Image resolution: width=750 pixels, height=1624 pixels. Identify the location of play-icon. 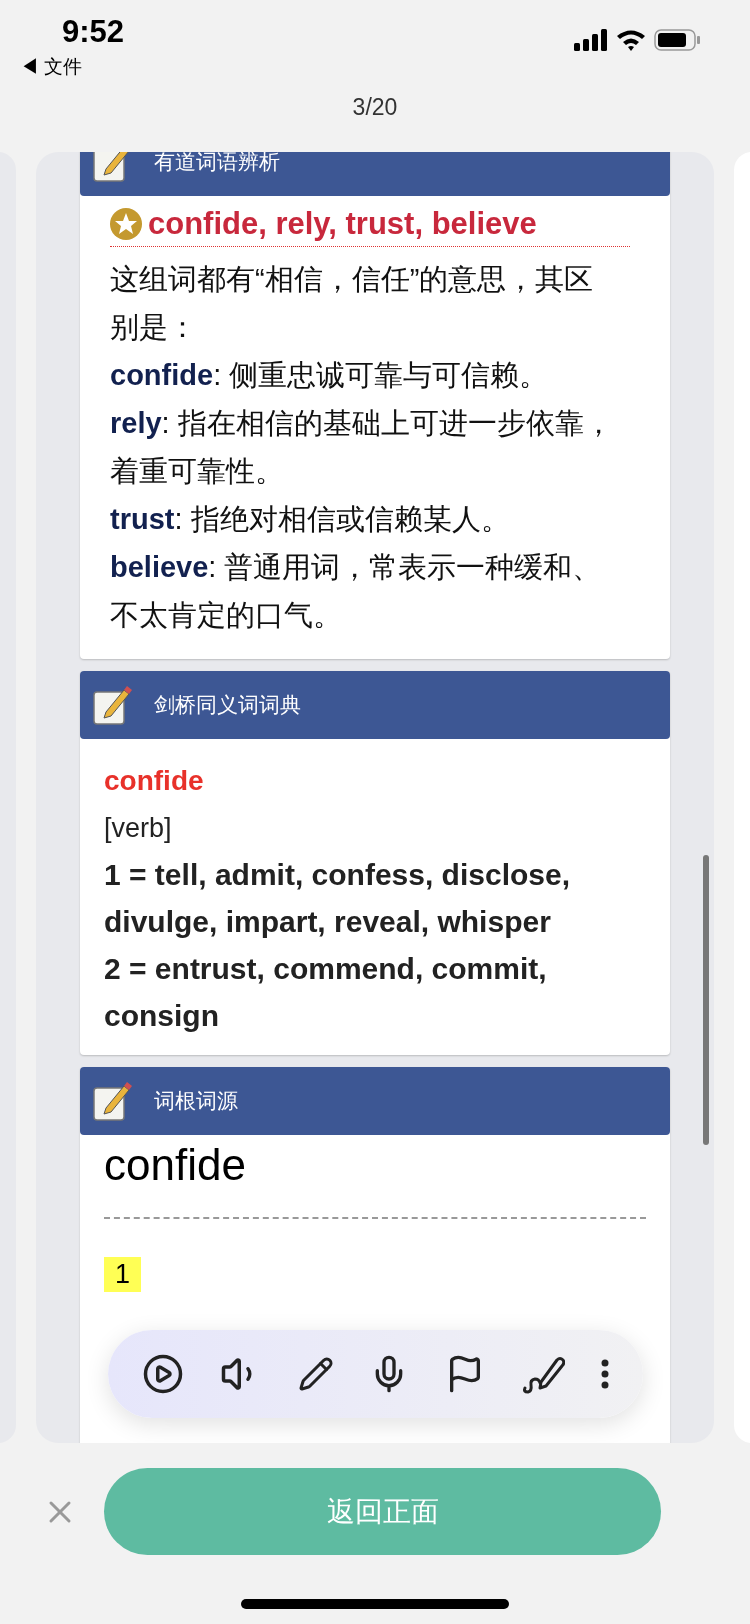
(162, 1374).